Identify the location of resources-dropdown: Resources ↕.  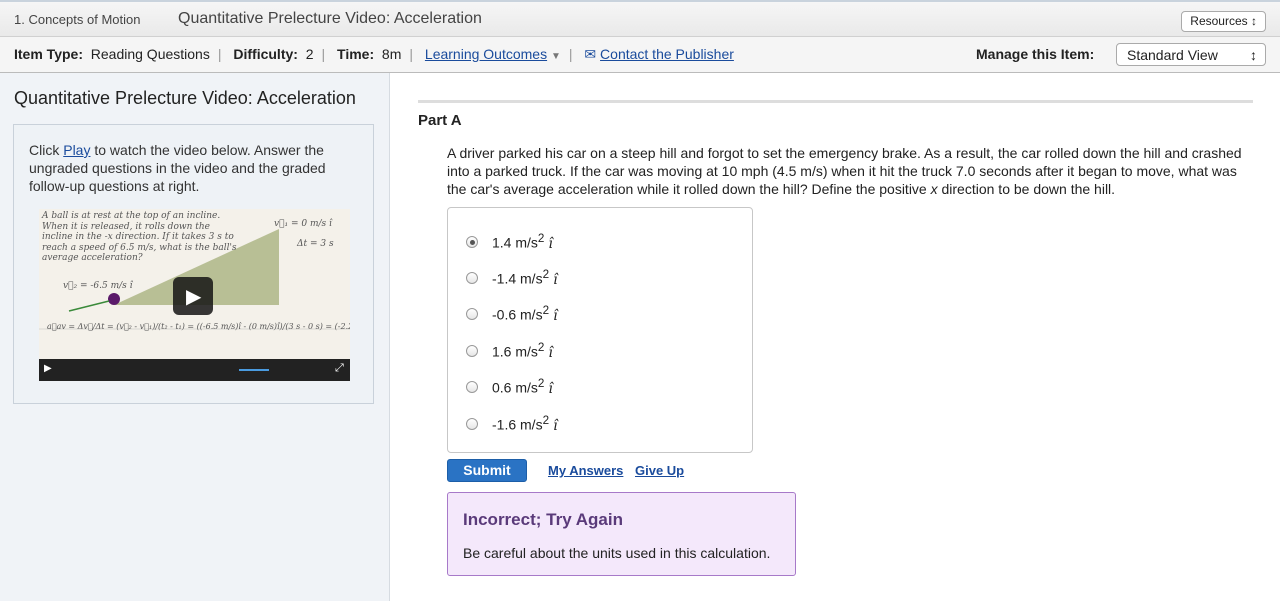
(1223, 21).